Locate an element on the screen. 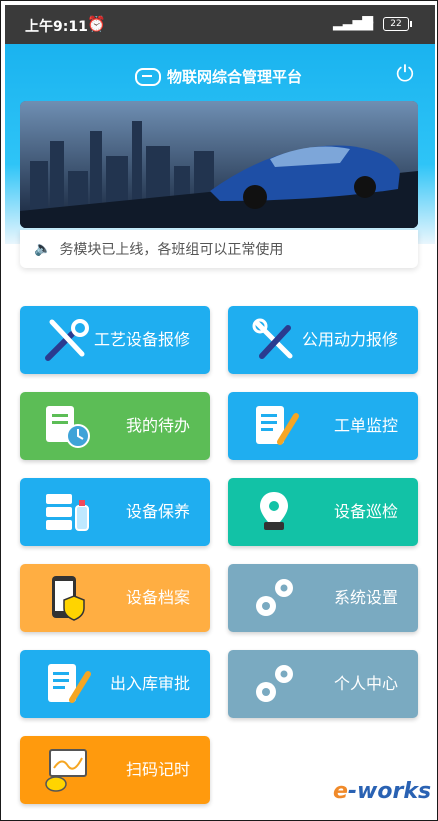 This screenshot has width=438, height=821. watermark-rest: -works is located at coordinates (389, 791).